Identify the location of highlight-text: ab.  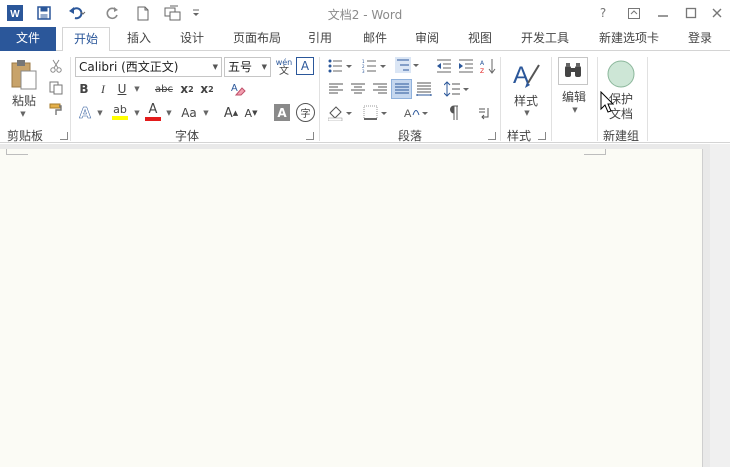
(120, 109).